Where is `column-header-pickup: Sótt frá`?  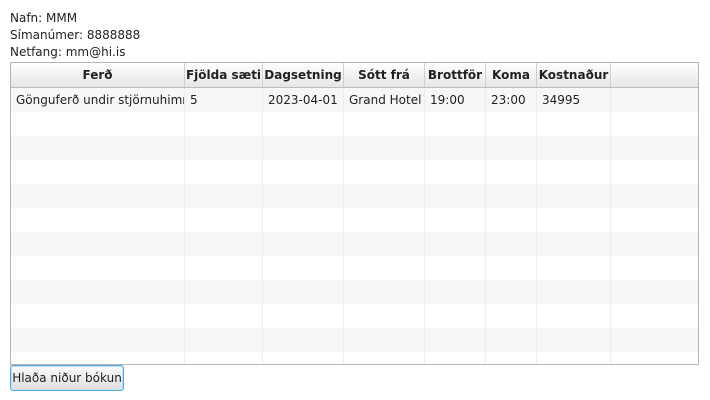 column-header-pickup: Sótt frá is located at coordinates (384, 75).